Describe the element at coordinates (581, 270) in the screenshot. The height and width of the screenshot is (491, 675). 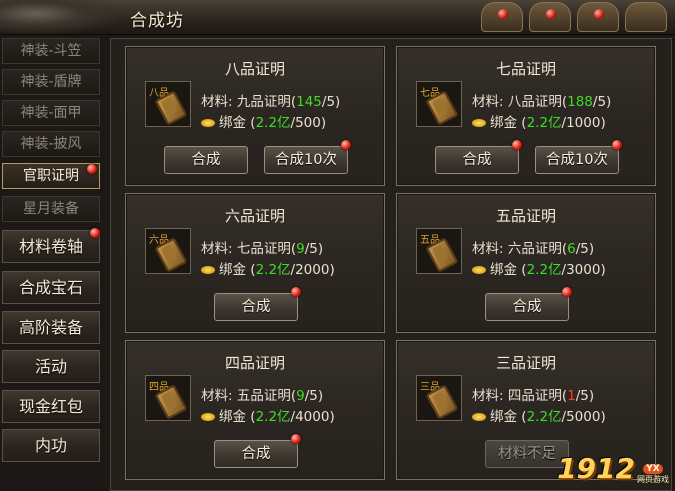
I see `gold-need: /3000` at that location.